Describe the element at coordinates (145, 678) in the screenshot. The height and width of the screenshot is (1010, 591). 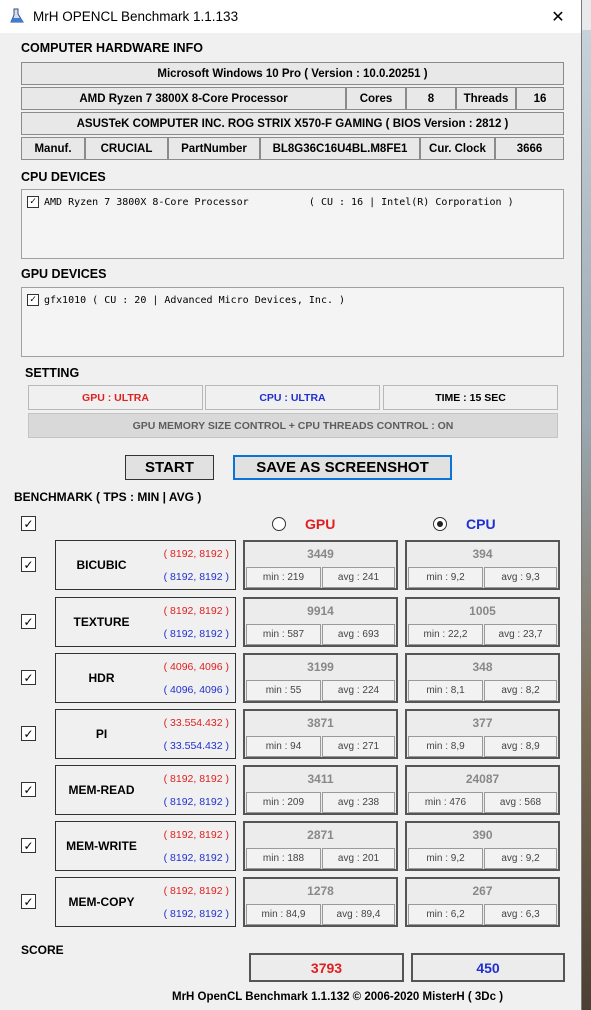
I see `benchmark-row-name: HDR ( 4096, 4096 ) ( 4096, 4096 )` at that location.